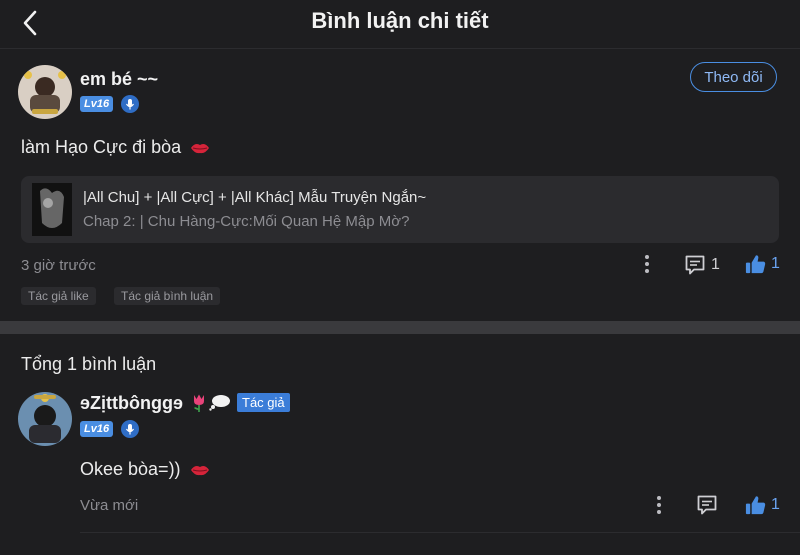 The image size is (800, 555). I want to click on comment-text: làm Hạo Cực đi bòa, so click(101, 147).